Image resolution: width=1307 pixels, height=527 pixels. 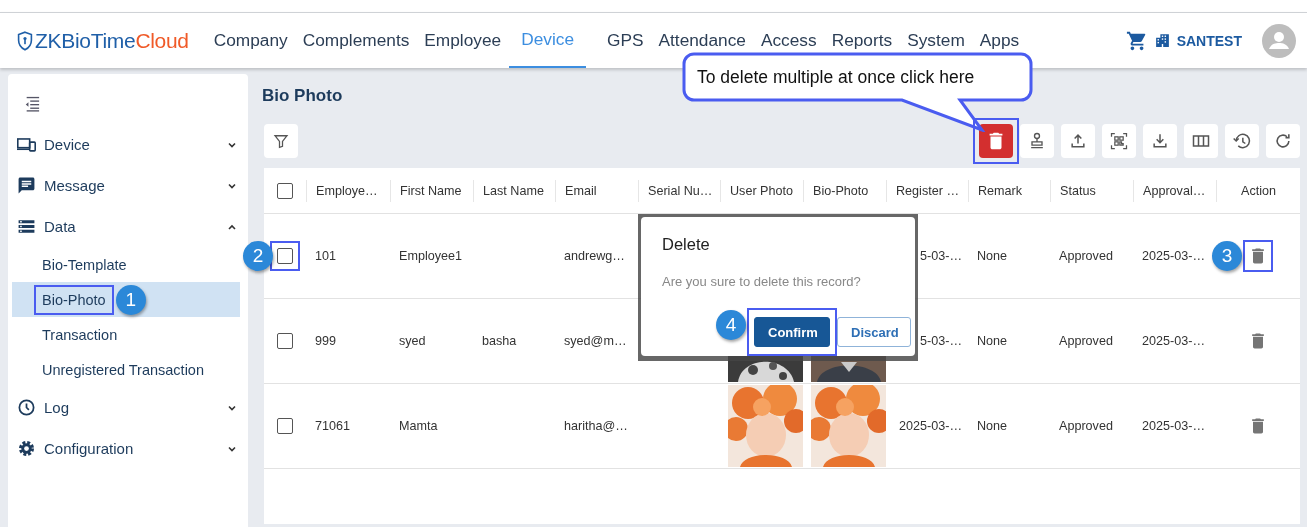 I want to click on clock-icon, so click(x=26, y=407).